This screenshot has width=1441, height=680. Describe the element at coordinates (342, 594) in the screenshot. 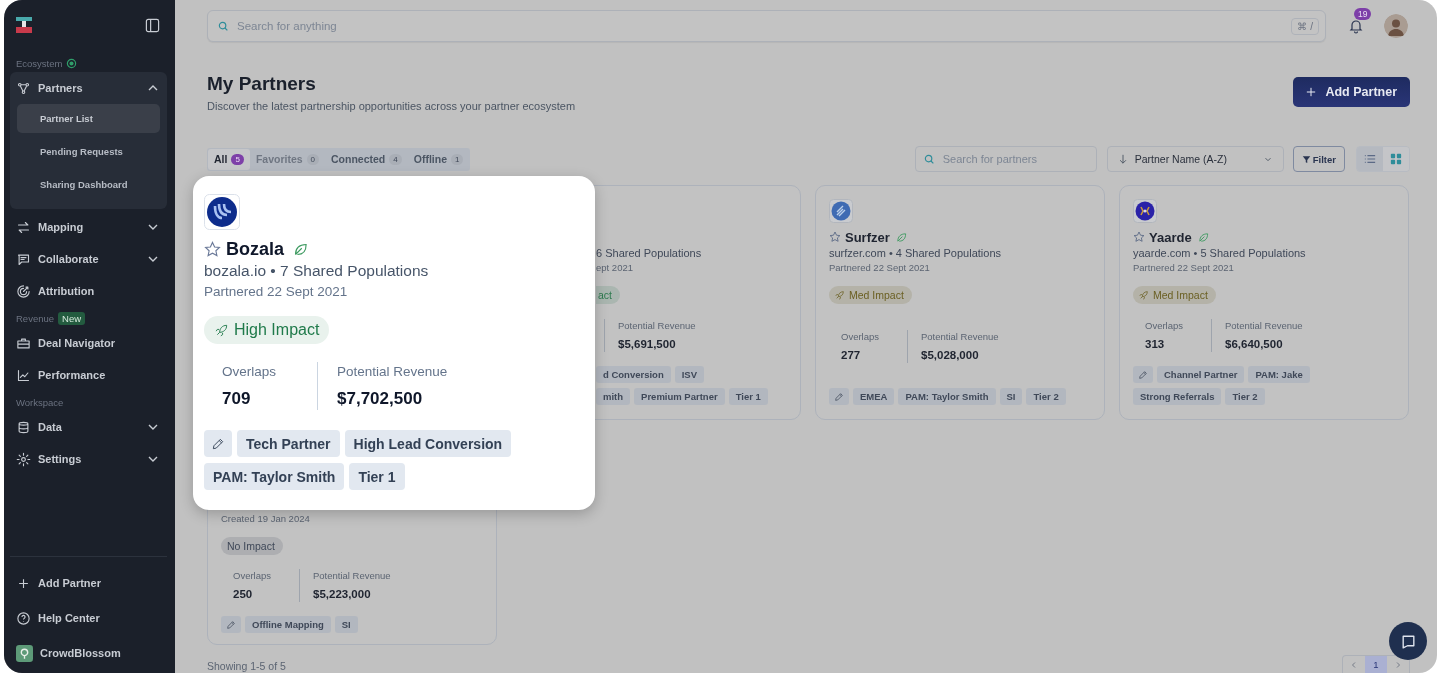

I see `stat-value: $5,223,000` at that location.